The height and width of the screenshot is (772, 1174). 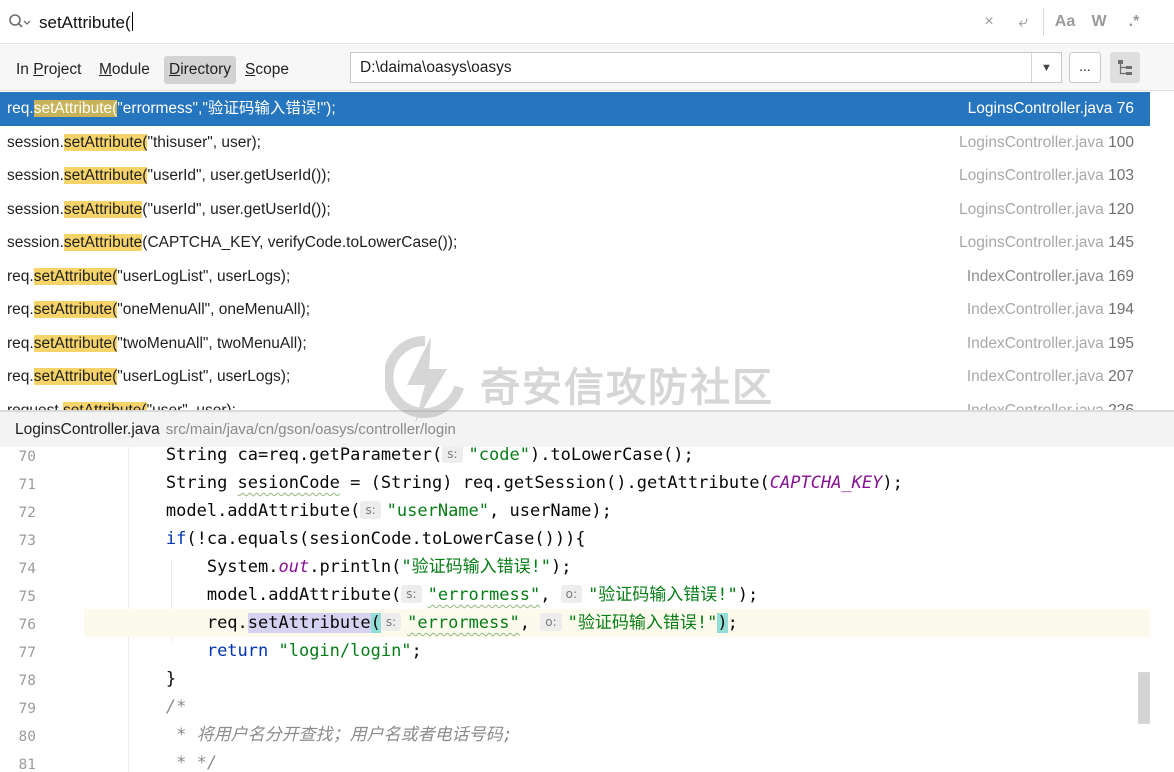 What do you see at coordinates (1162, 609) in the screenshot?
I see `editor-scrollbar-track` at bounding box center [1162, 609].